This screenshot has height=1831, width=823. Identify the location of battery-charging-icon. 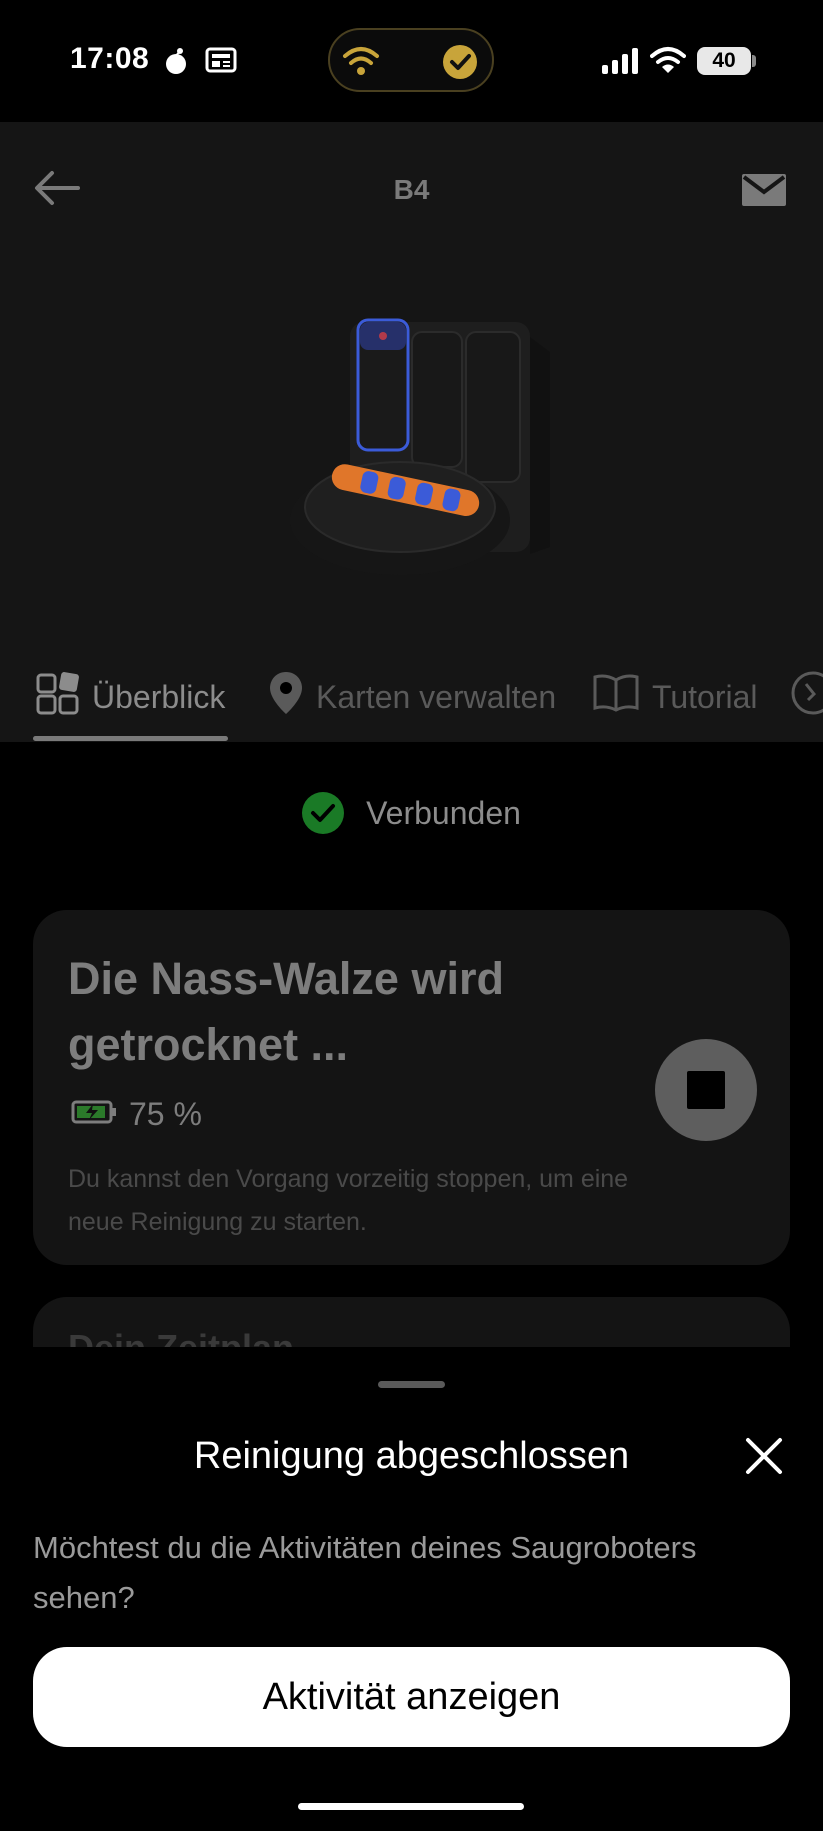
(94, 1114).